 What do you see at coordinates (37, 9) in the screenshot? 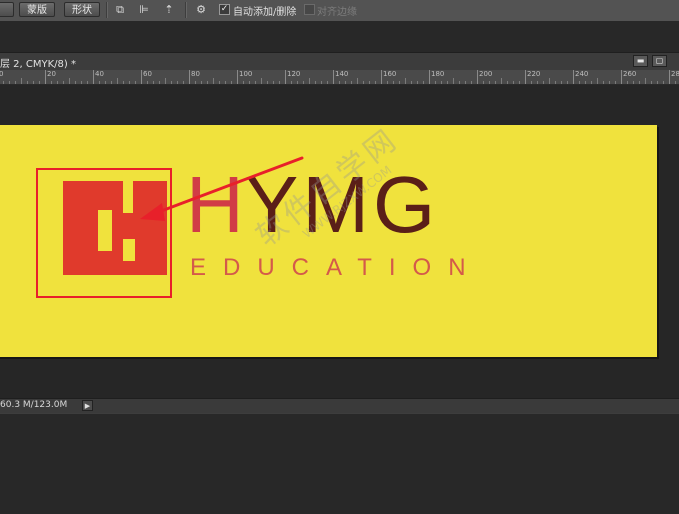
I see `mask-button: 蒙版` at bounding box center [37, 9].